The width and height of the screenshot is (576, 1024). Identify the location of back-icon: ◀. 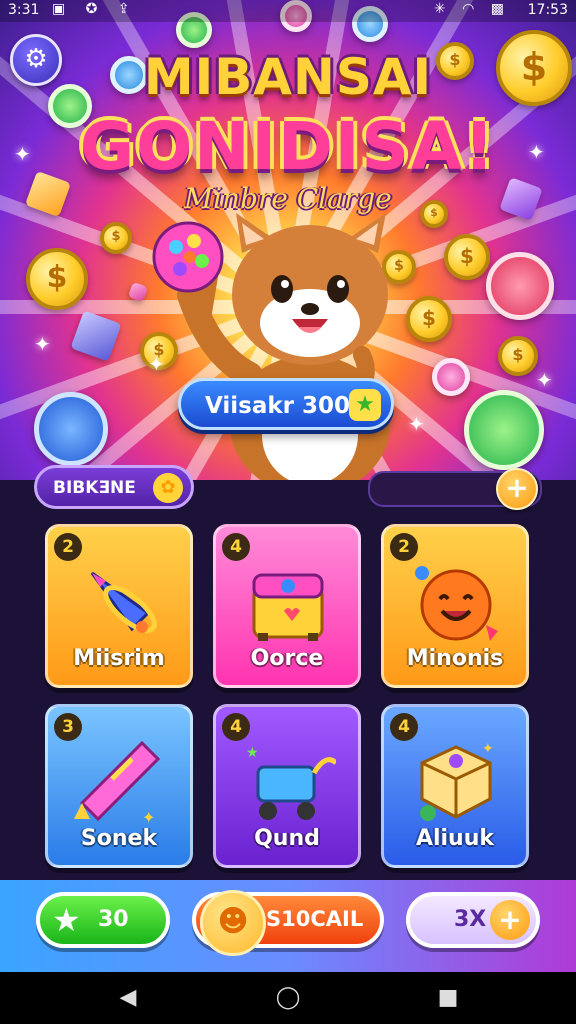
(128, 998).